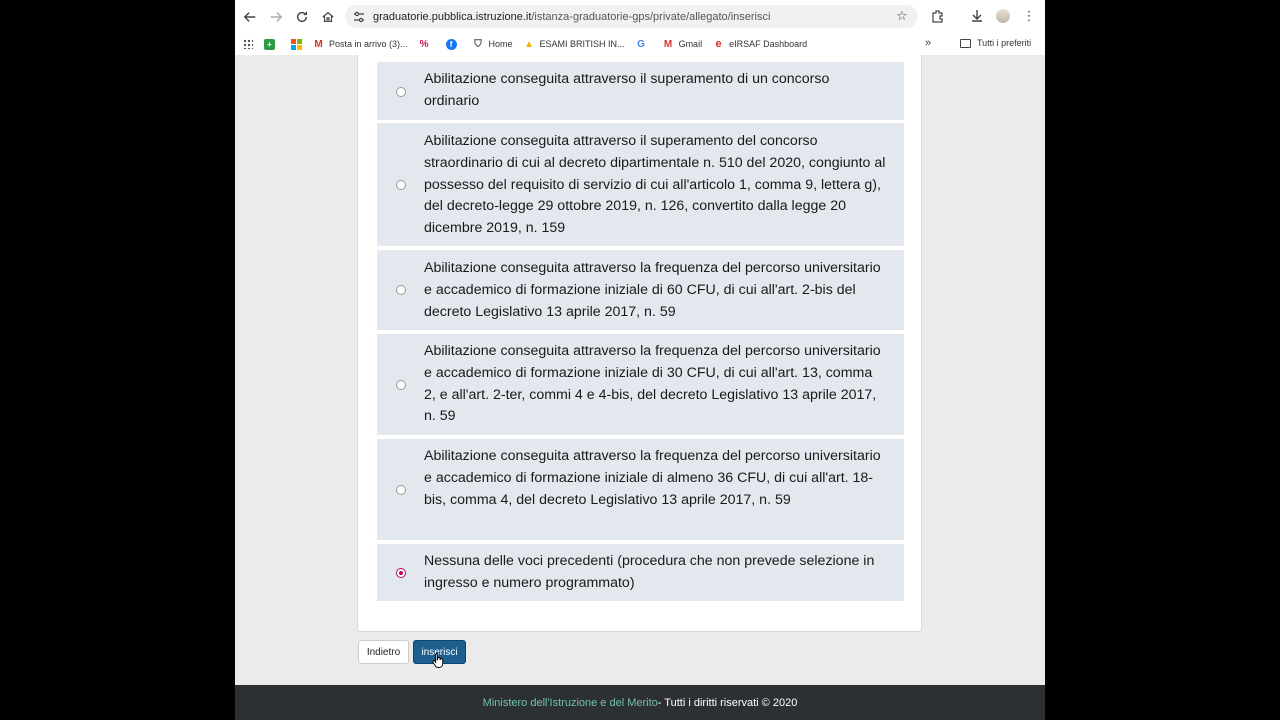 Image resolution: width=1280 pixels, height=720 pixels. Describe the element at coordinates (903, 16) in the screenshot. I see `bookmark-star-icon: ☆` at that location.